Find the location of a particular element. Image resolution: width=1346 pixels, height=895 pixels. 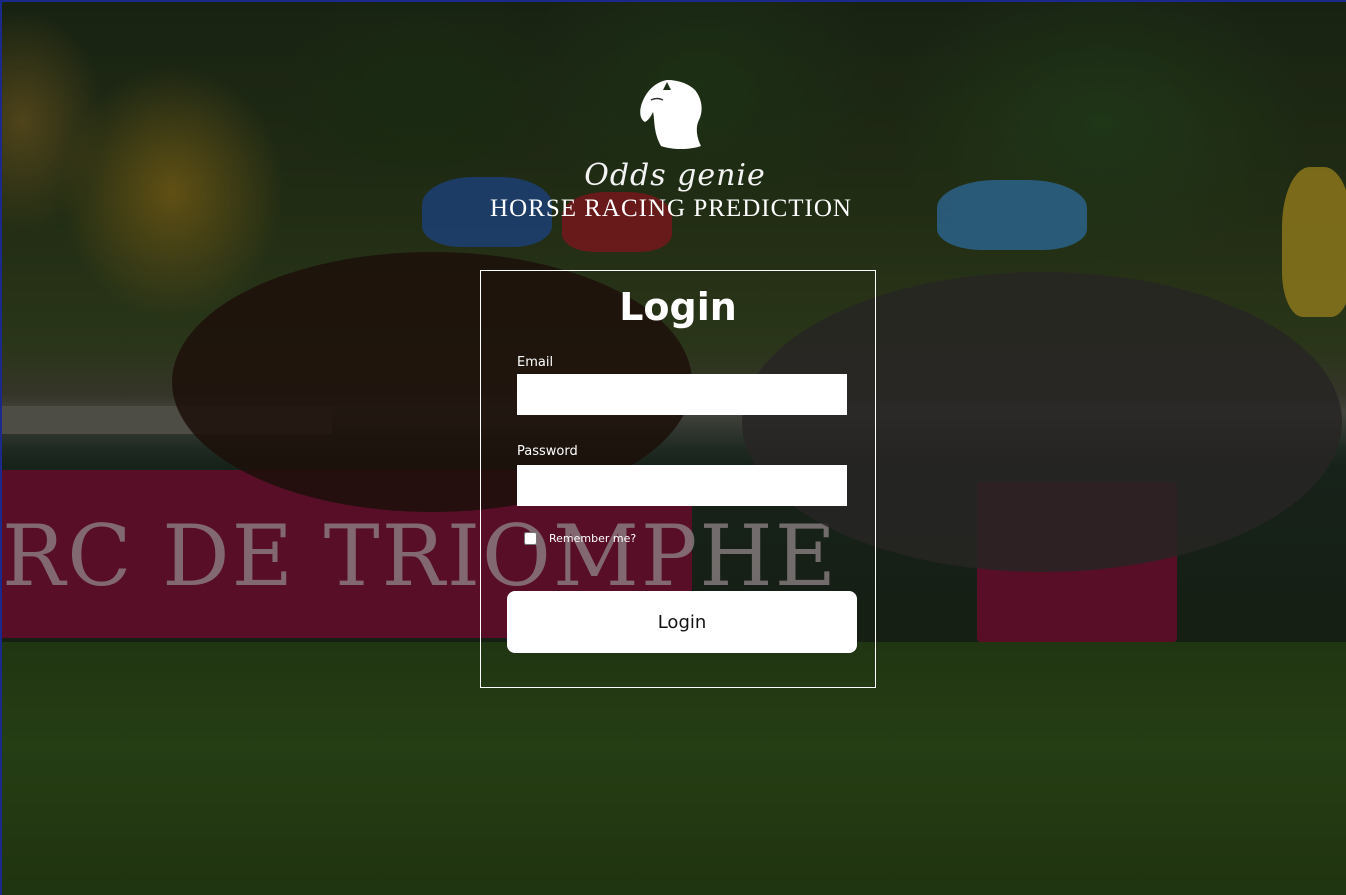

remember-me-checkbox is located at coordinates (530, 538).